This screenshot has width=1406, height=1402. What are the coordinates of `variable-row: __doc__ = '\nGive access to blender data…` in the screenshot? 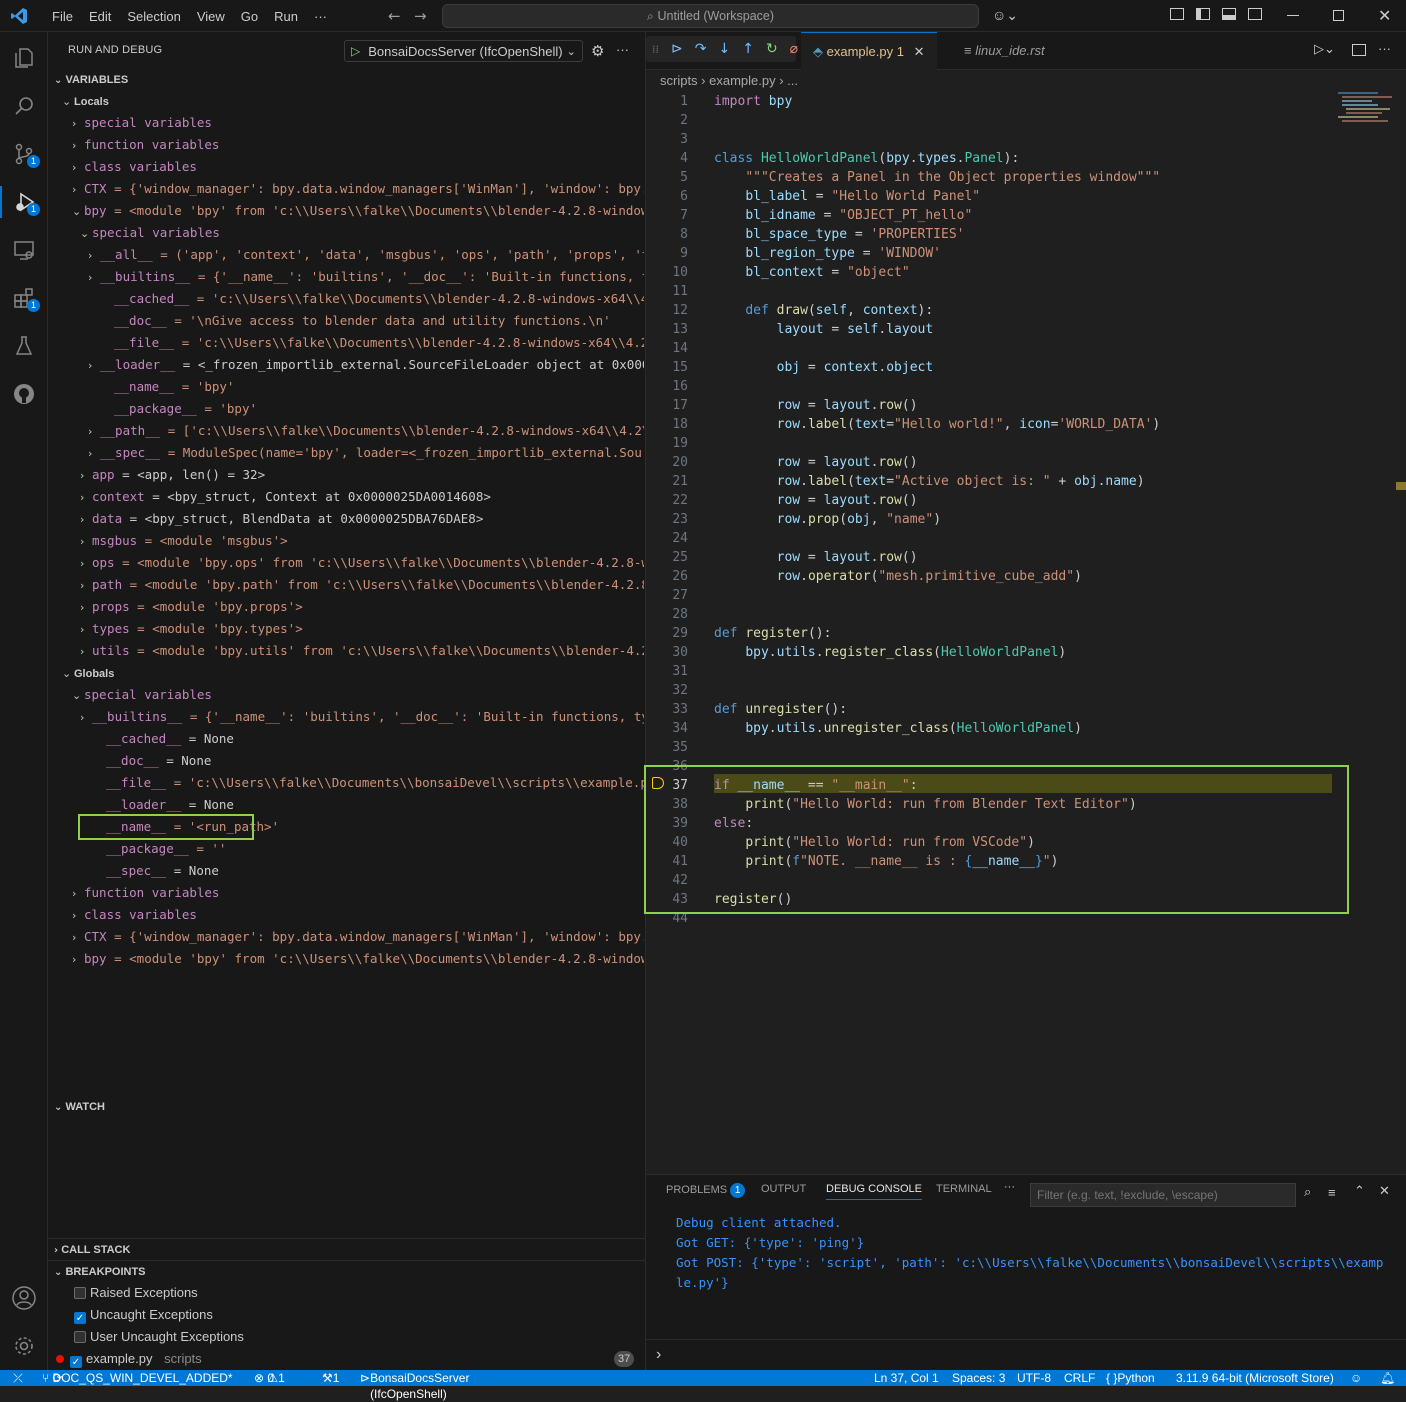 It's located at (346, 321).